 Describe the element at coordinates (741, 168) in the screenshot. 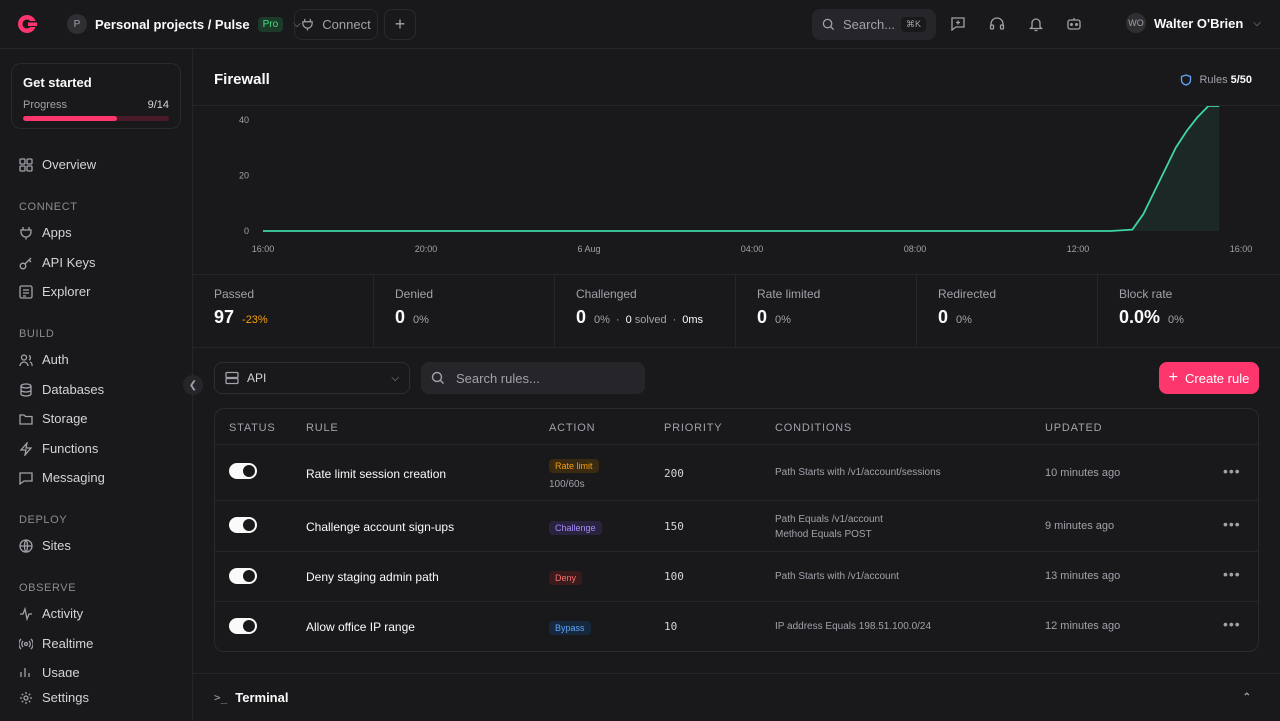

I see `series-line` at that location.